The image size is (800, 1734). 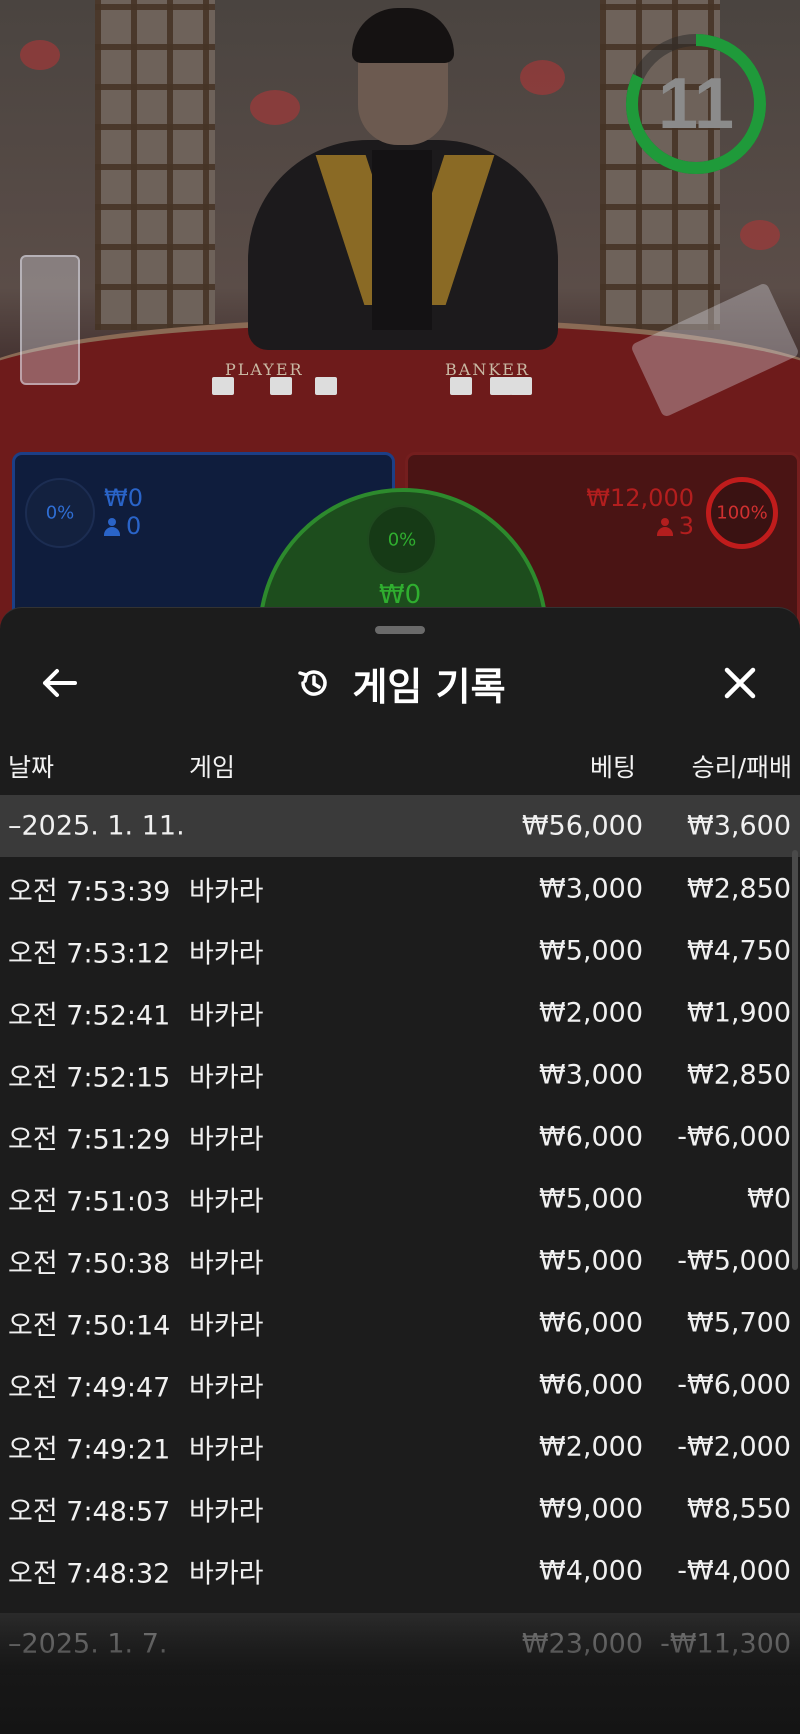 What do you see at coordinates (88, 1644) in the screenshot?
I see `group-date: –2025. 1. 7.` at bounding box center [88, 1644].